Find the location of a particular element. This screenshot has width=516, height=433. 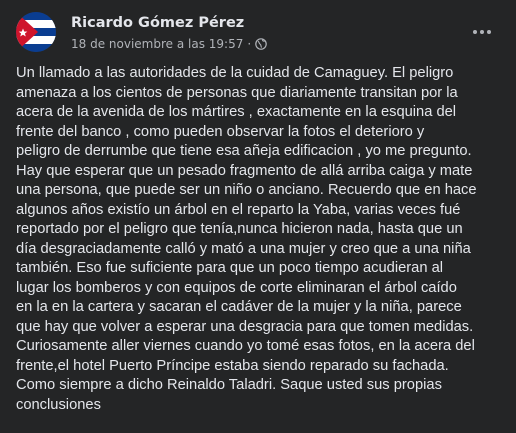

more-horizontal-icon is located at coordinates (482, 32).